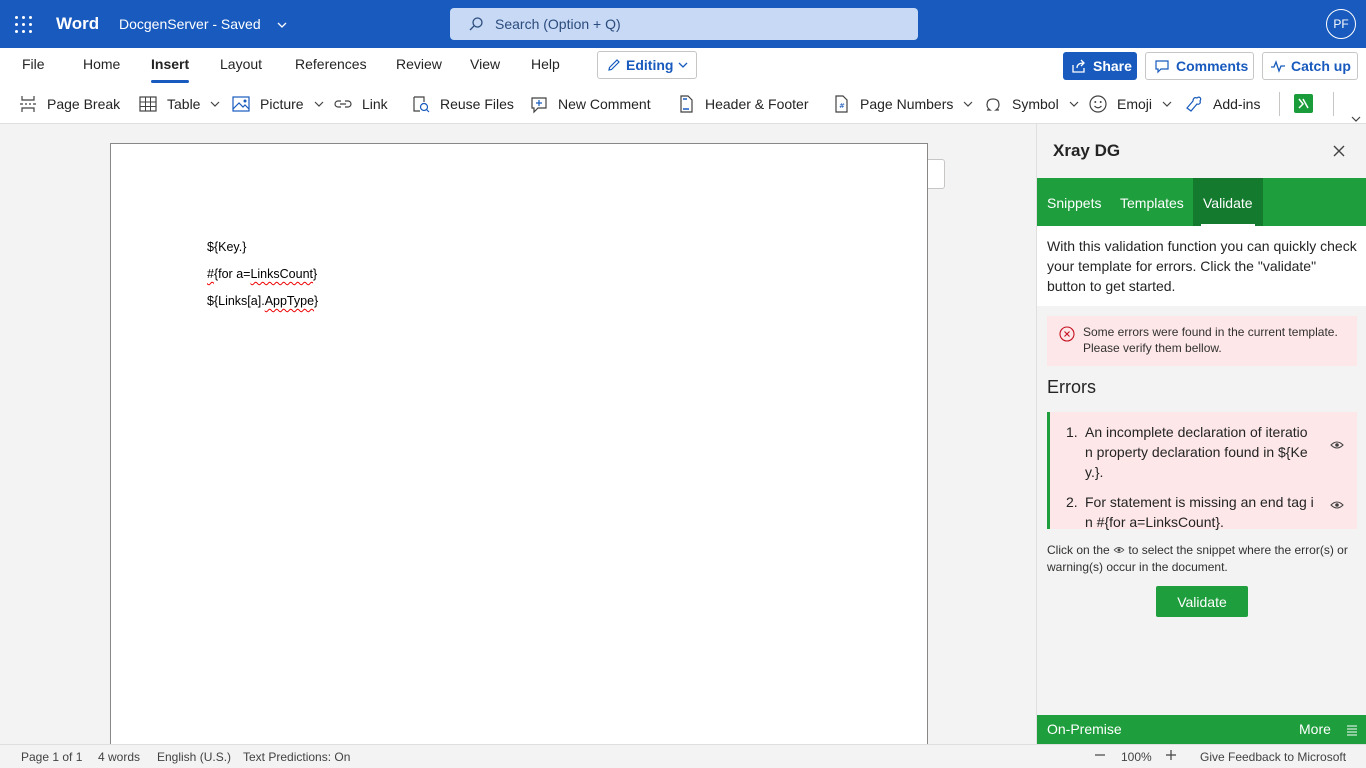 The width and height of the screenshot is (1366, 768). Describe the element at coordinates (993, 104) in the screenshot. I see `omega-icon` at that location.